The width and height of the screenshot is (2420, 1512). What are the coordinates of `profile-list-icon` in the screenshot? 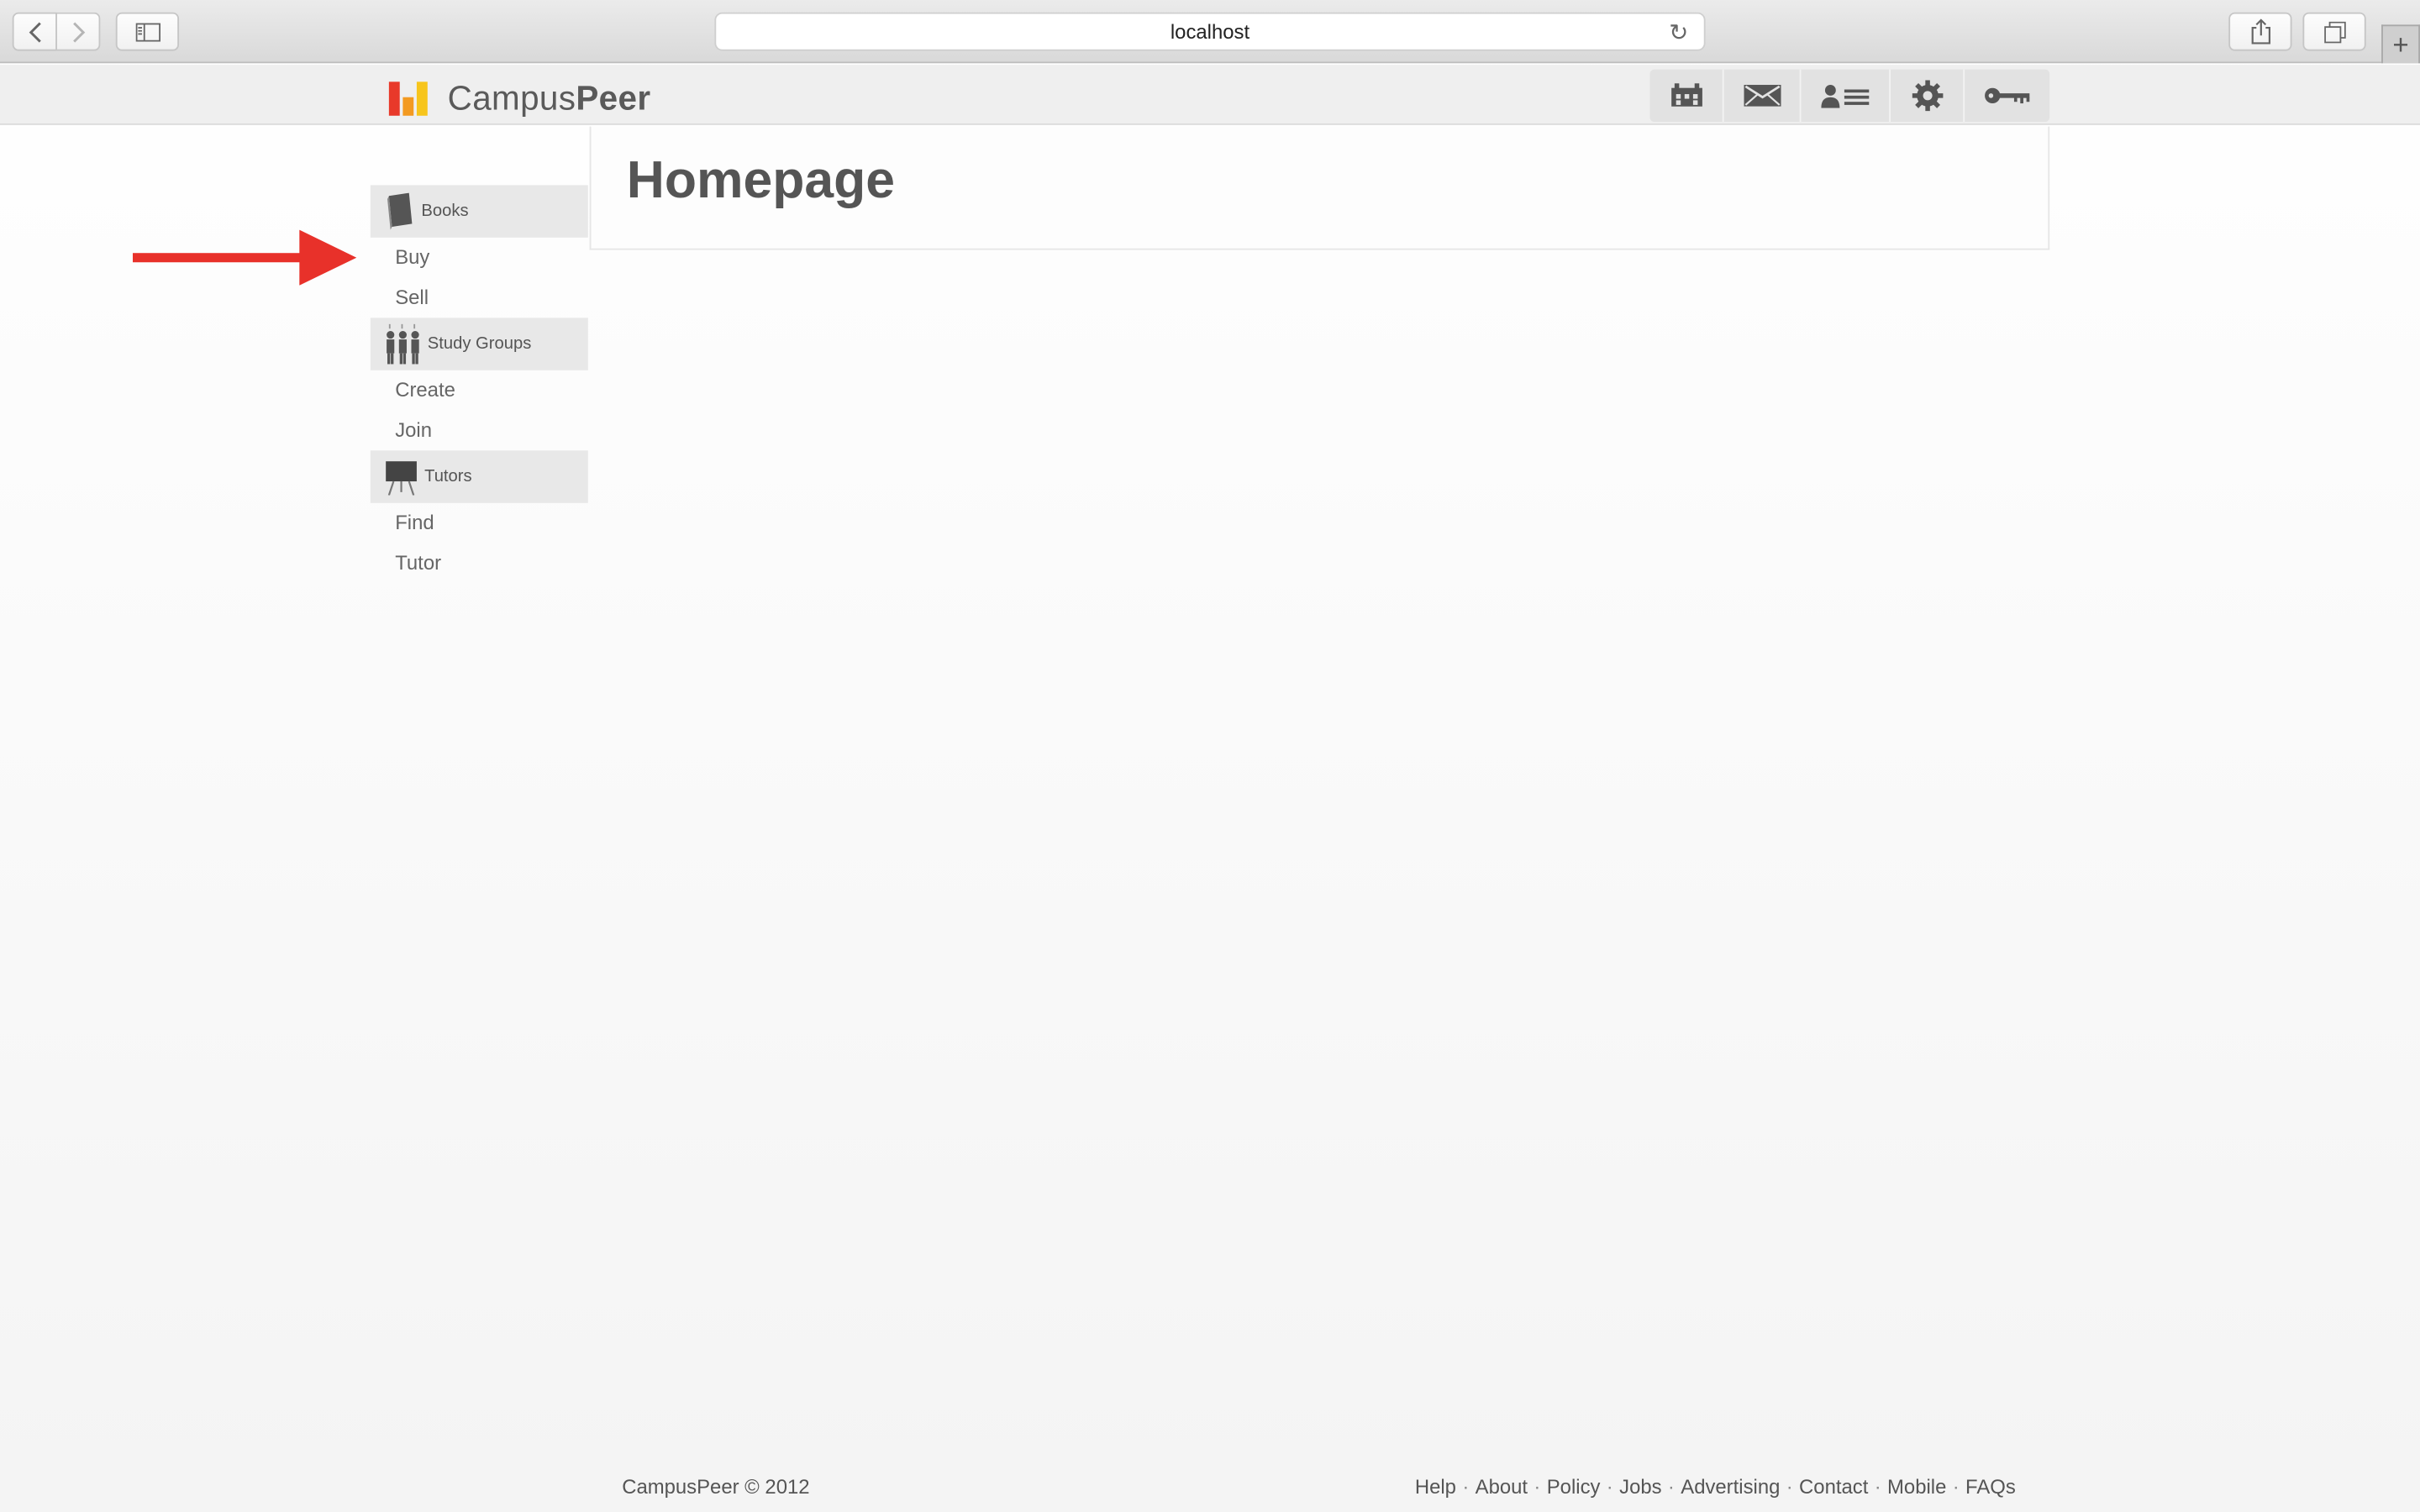 It's located at (1845, 96).